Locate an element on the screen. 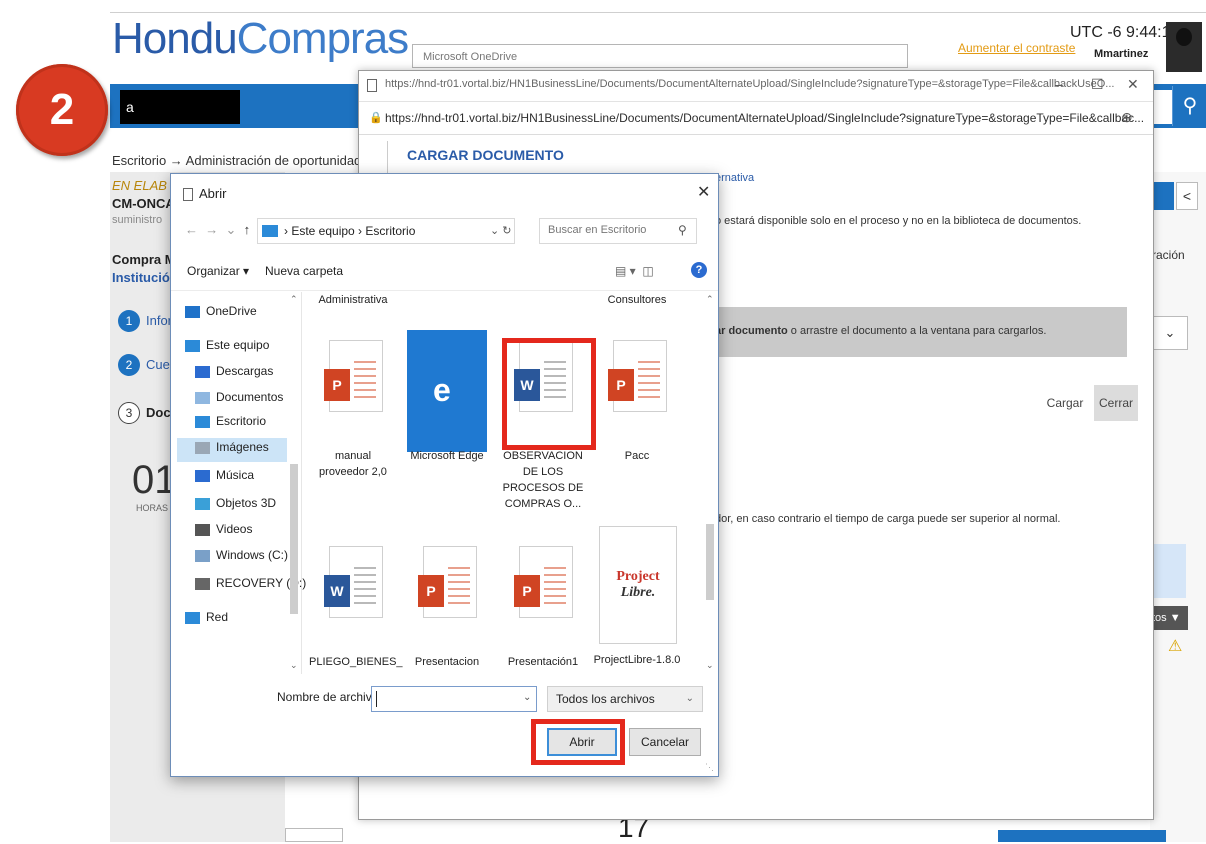  process-code: CM-ONCA is located at coordinates (143, 203).